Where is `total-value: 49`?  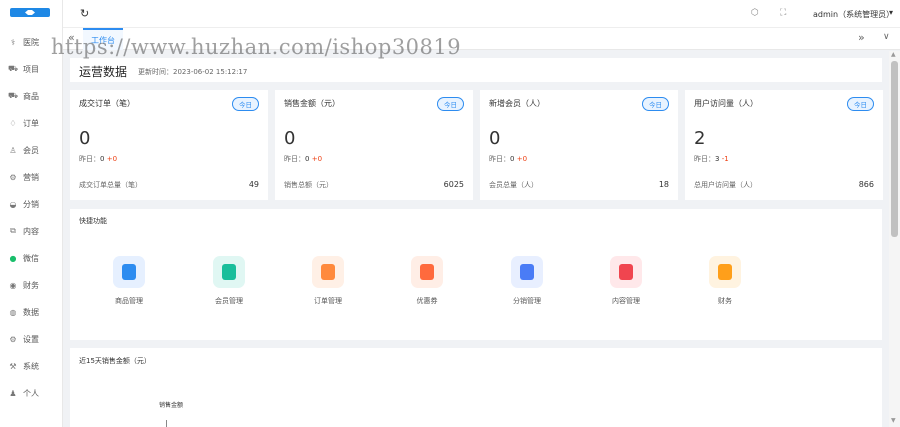 total-value: 49 is located at coordinates (253, 184).